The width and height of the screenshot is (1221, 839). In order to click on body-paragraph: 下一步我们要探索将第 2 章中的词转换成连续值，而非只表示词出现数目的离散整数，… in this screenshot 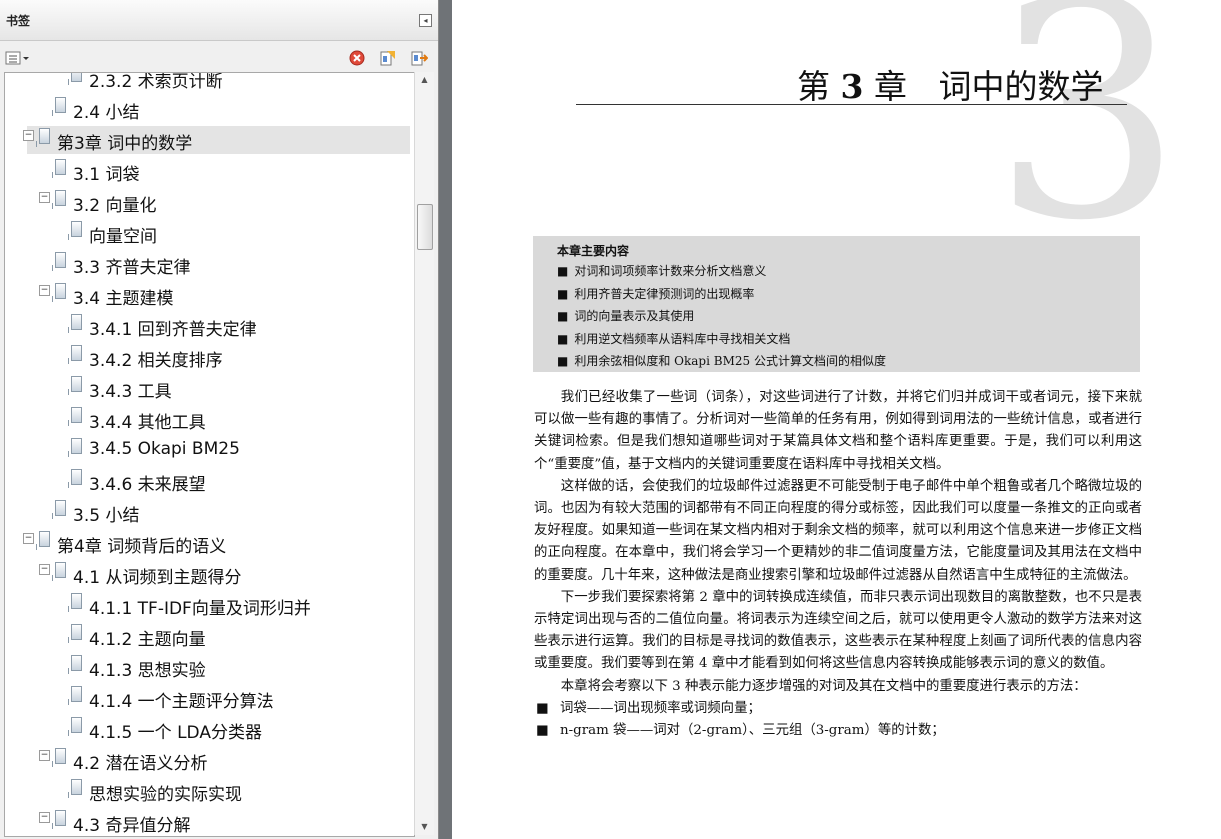, I will do `click(838, 630)`.